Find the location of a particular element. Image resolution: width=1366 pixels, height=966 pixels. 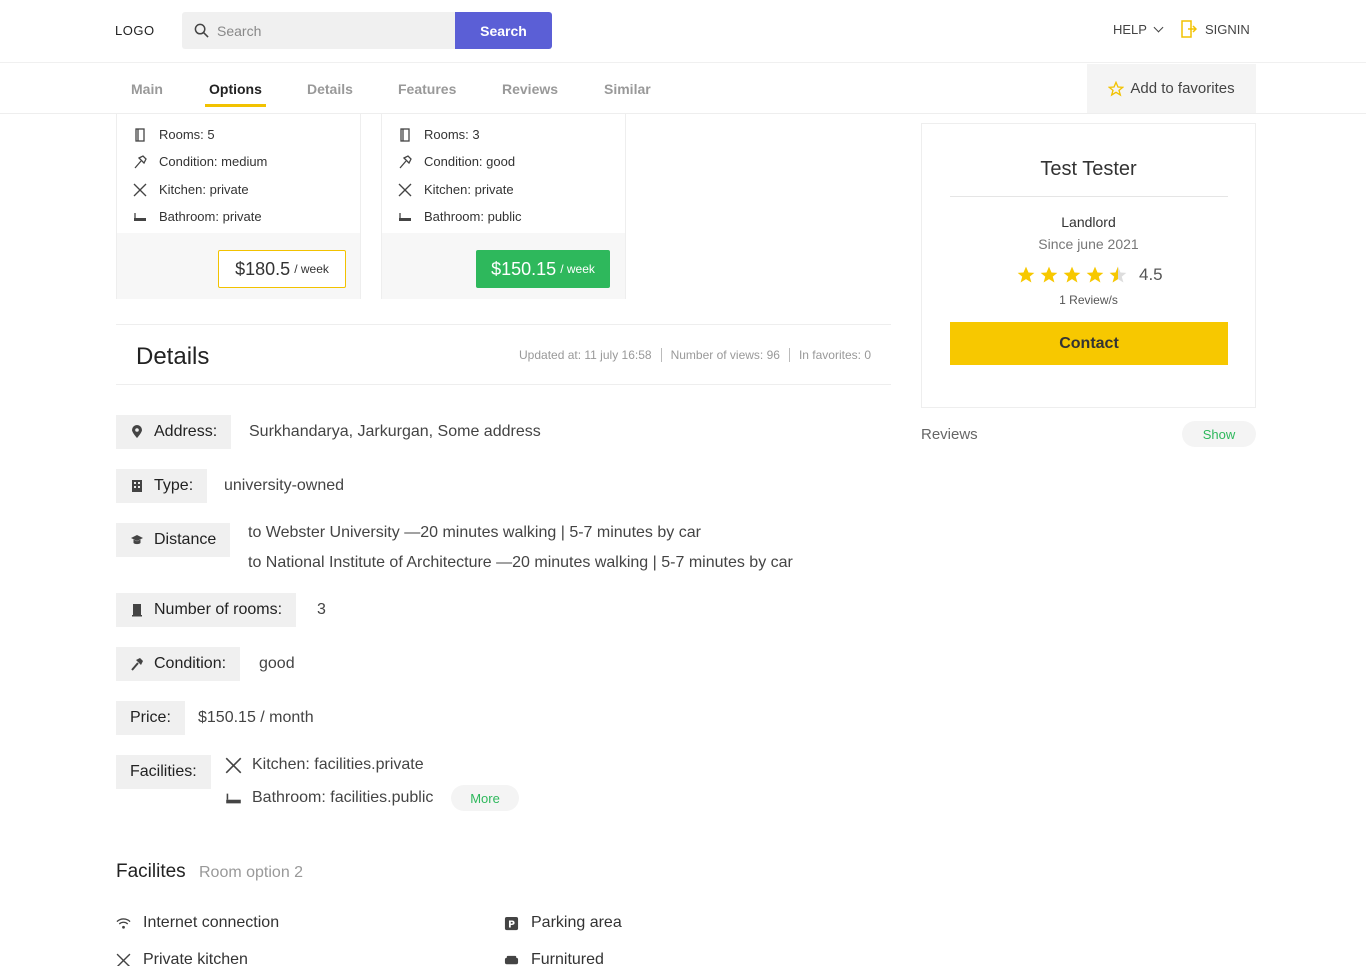

help-menu: HELP is located at coordinates (1138, 29).